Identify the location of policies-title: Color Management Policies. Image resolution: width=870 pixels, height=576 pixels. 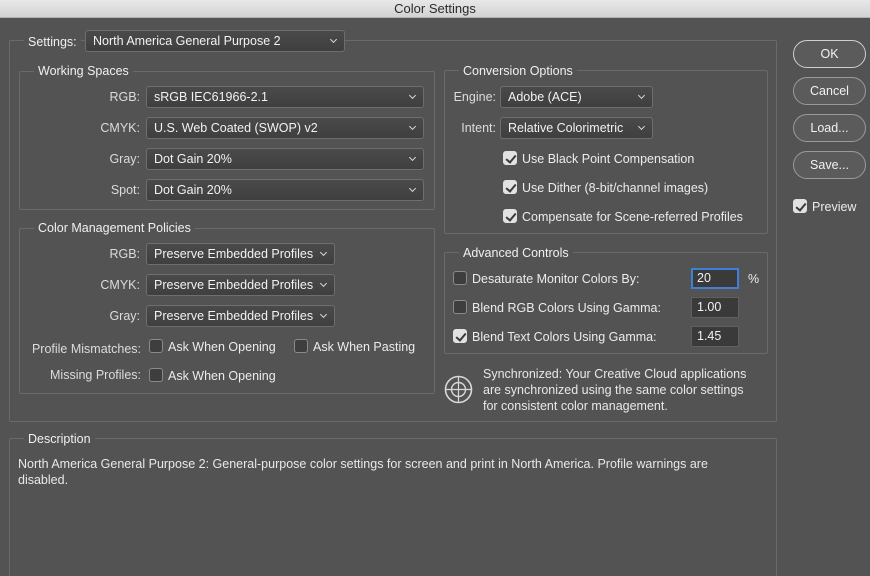
(114, 228).